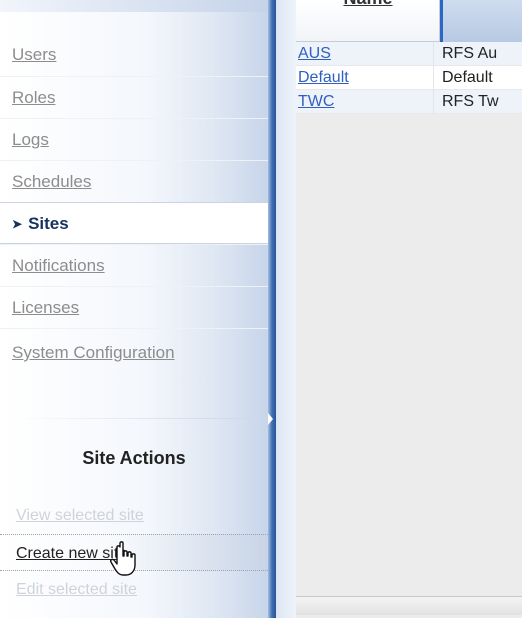 The image size is (522, 618). Describe the element at coordinates (365, 101) in the screenshot. I see `site-id-link: TWC` at that location.